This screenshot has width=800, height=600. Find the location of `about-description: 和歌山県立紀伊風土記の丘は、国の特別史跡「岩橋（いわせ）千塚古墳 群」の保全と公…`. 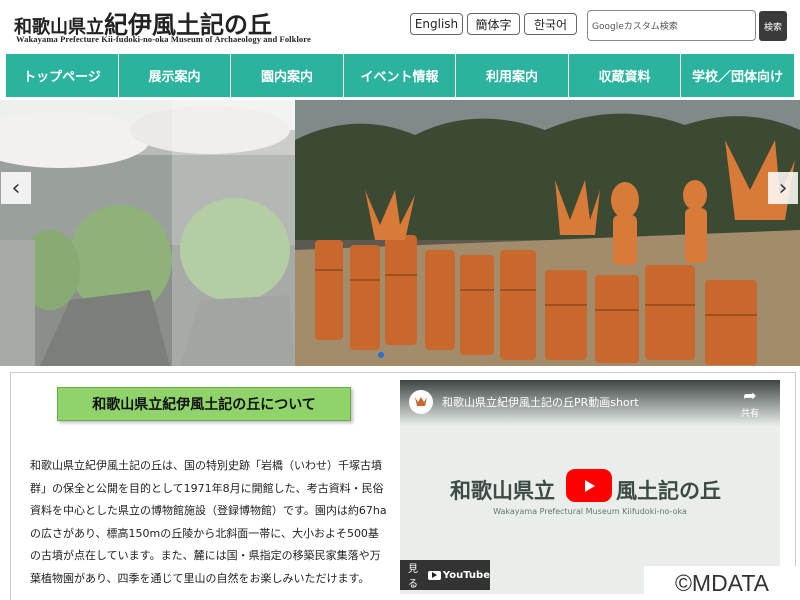

about-description: 和歌山県立紀伊風土記の丘は、国の特別史跡「岩橋（いわせ）千塚古墳 群」の保全と公… is located at coordinates (209, 522).